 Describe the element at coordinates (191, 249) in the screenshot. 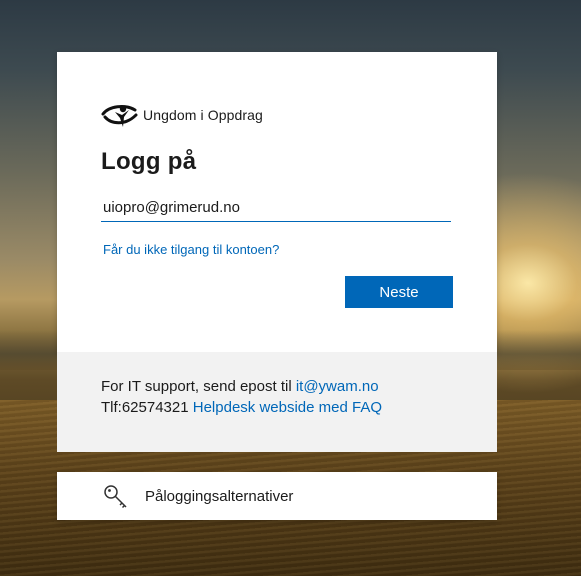

I see `no-access-link: Får du ikke tilgang til kontoen?` at that location.